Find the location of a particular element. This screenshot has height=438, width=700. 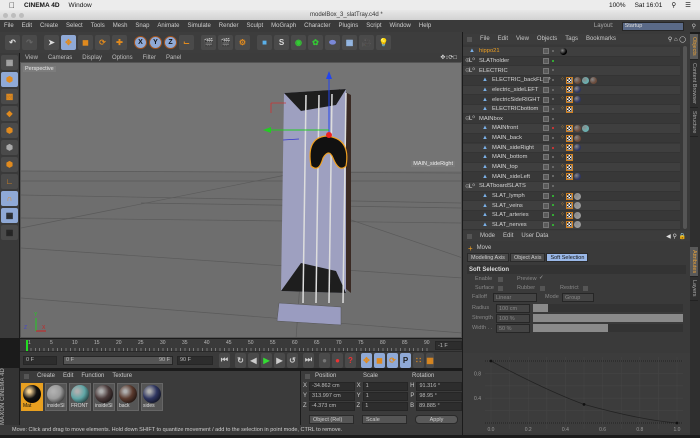

menu-simulate: Simulate is located at coordinates (198, 26).